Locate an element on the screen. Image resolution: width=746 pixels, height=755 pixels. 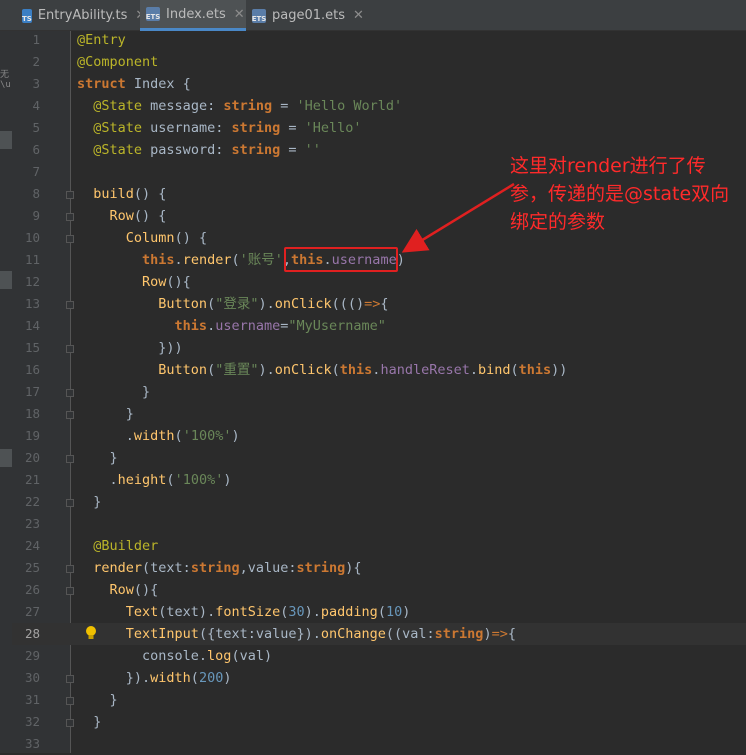
line-number: 10 is located at coordinates (32, 237).